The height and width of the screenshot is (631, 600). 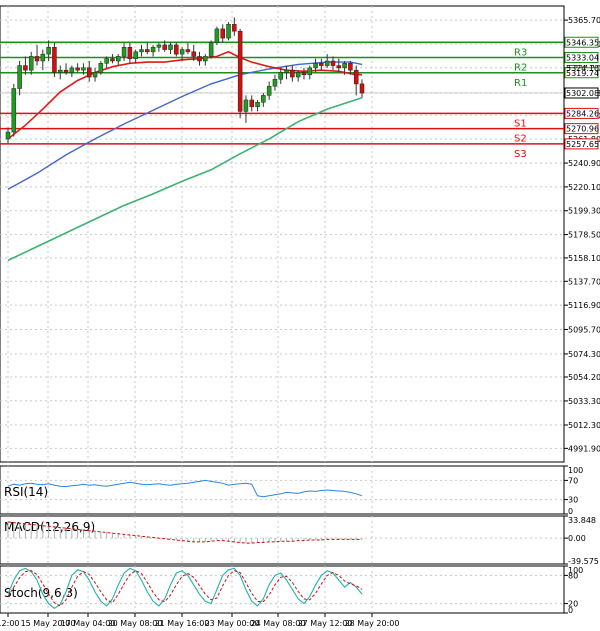 What do you see at coordinates (10, 623) in the screenshot?
I see `x-tick-label: 12:00` at bounding box center [10, 623].